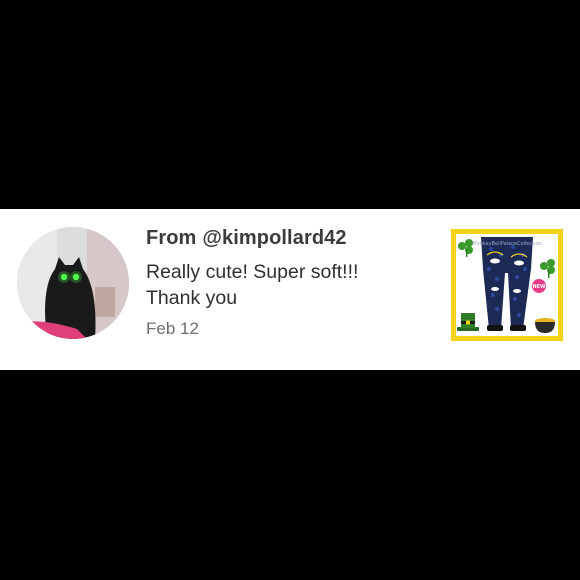 The width and height of the screenshot is (580, 580). Describe the element at coordinates (286, 285) in the screenshot. I see `review-message: Really cute! Super soft!!! Thank you` at that location.